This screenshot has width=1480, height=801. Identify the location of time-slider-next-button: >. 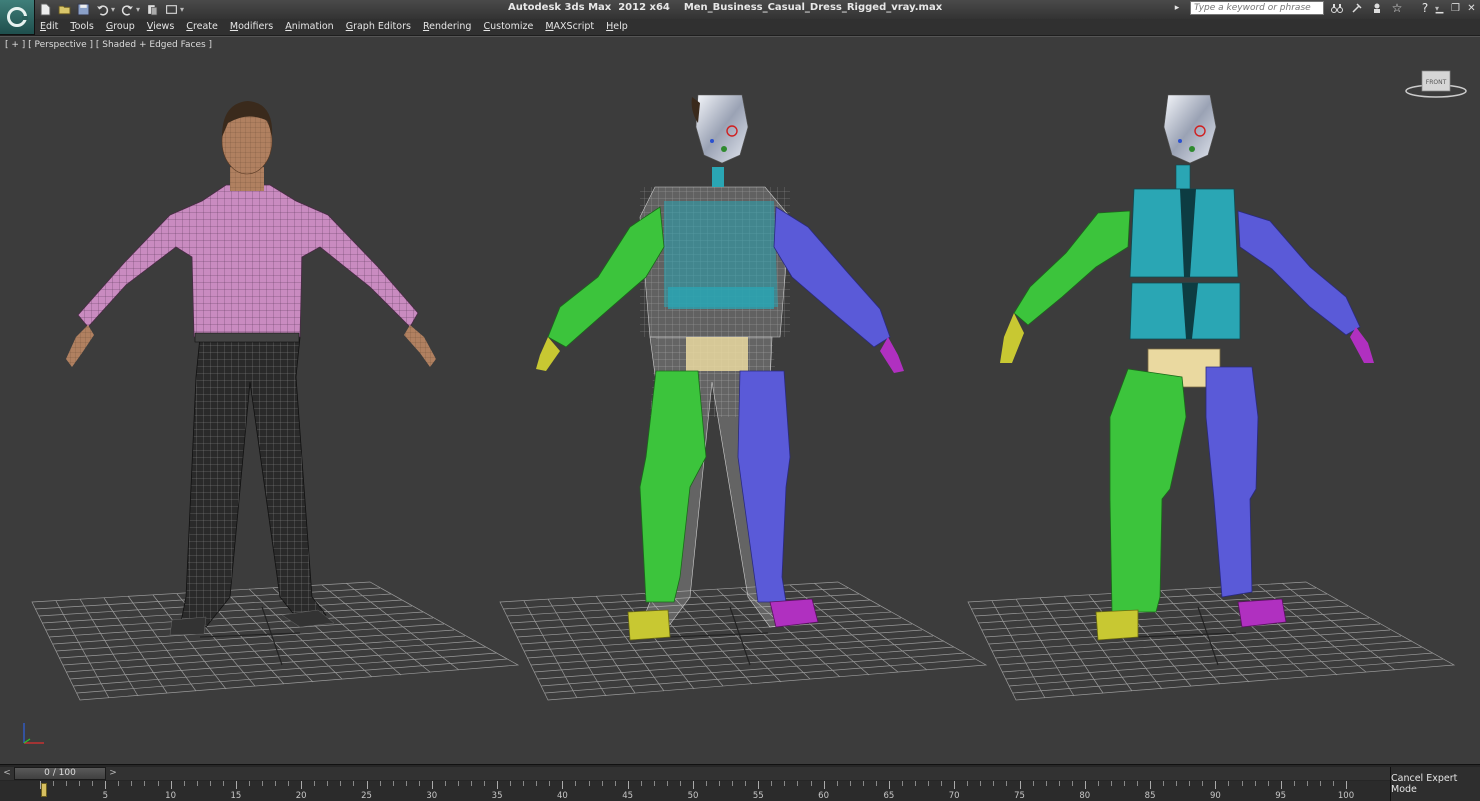
(113, 773).